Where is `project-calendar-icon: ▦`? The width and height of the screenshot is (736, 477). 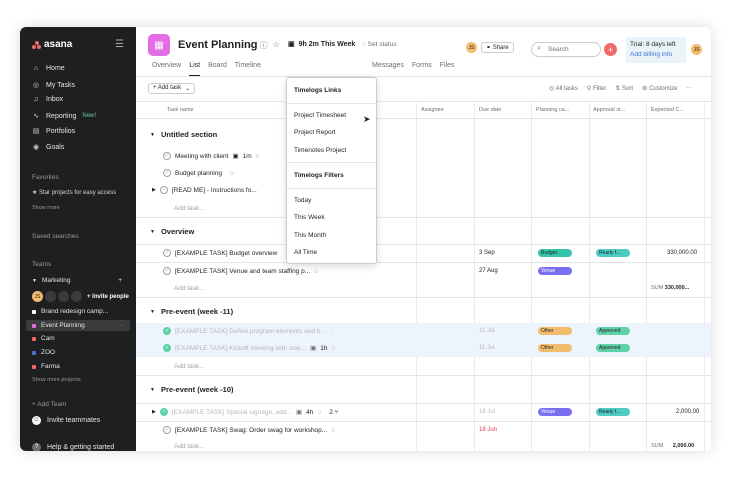
project-calendar-icon: ▦ is located at coordinates (159, 45).